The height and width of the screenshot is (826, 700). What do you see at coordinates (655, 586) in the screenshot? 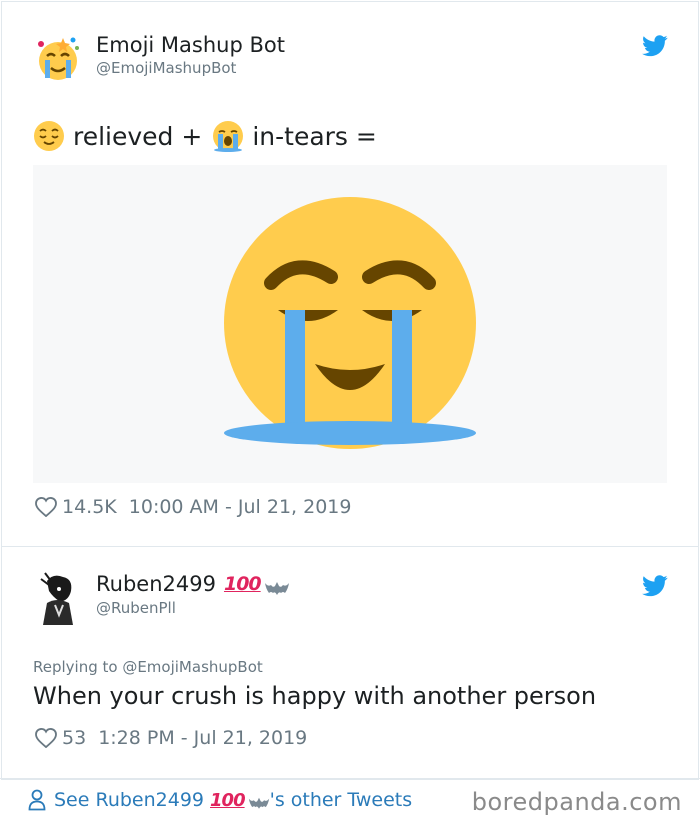
I see `twitter-bird-icon-reply` at bounding box center [655, 586].